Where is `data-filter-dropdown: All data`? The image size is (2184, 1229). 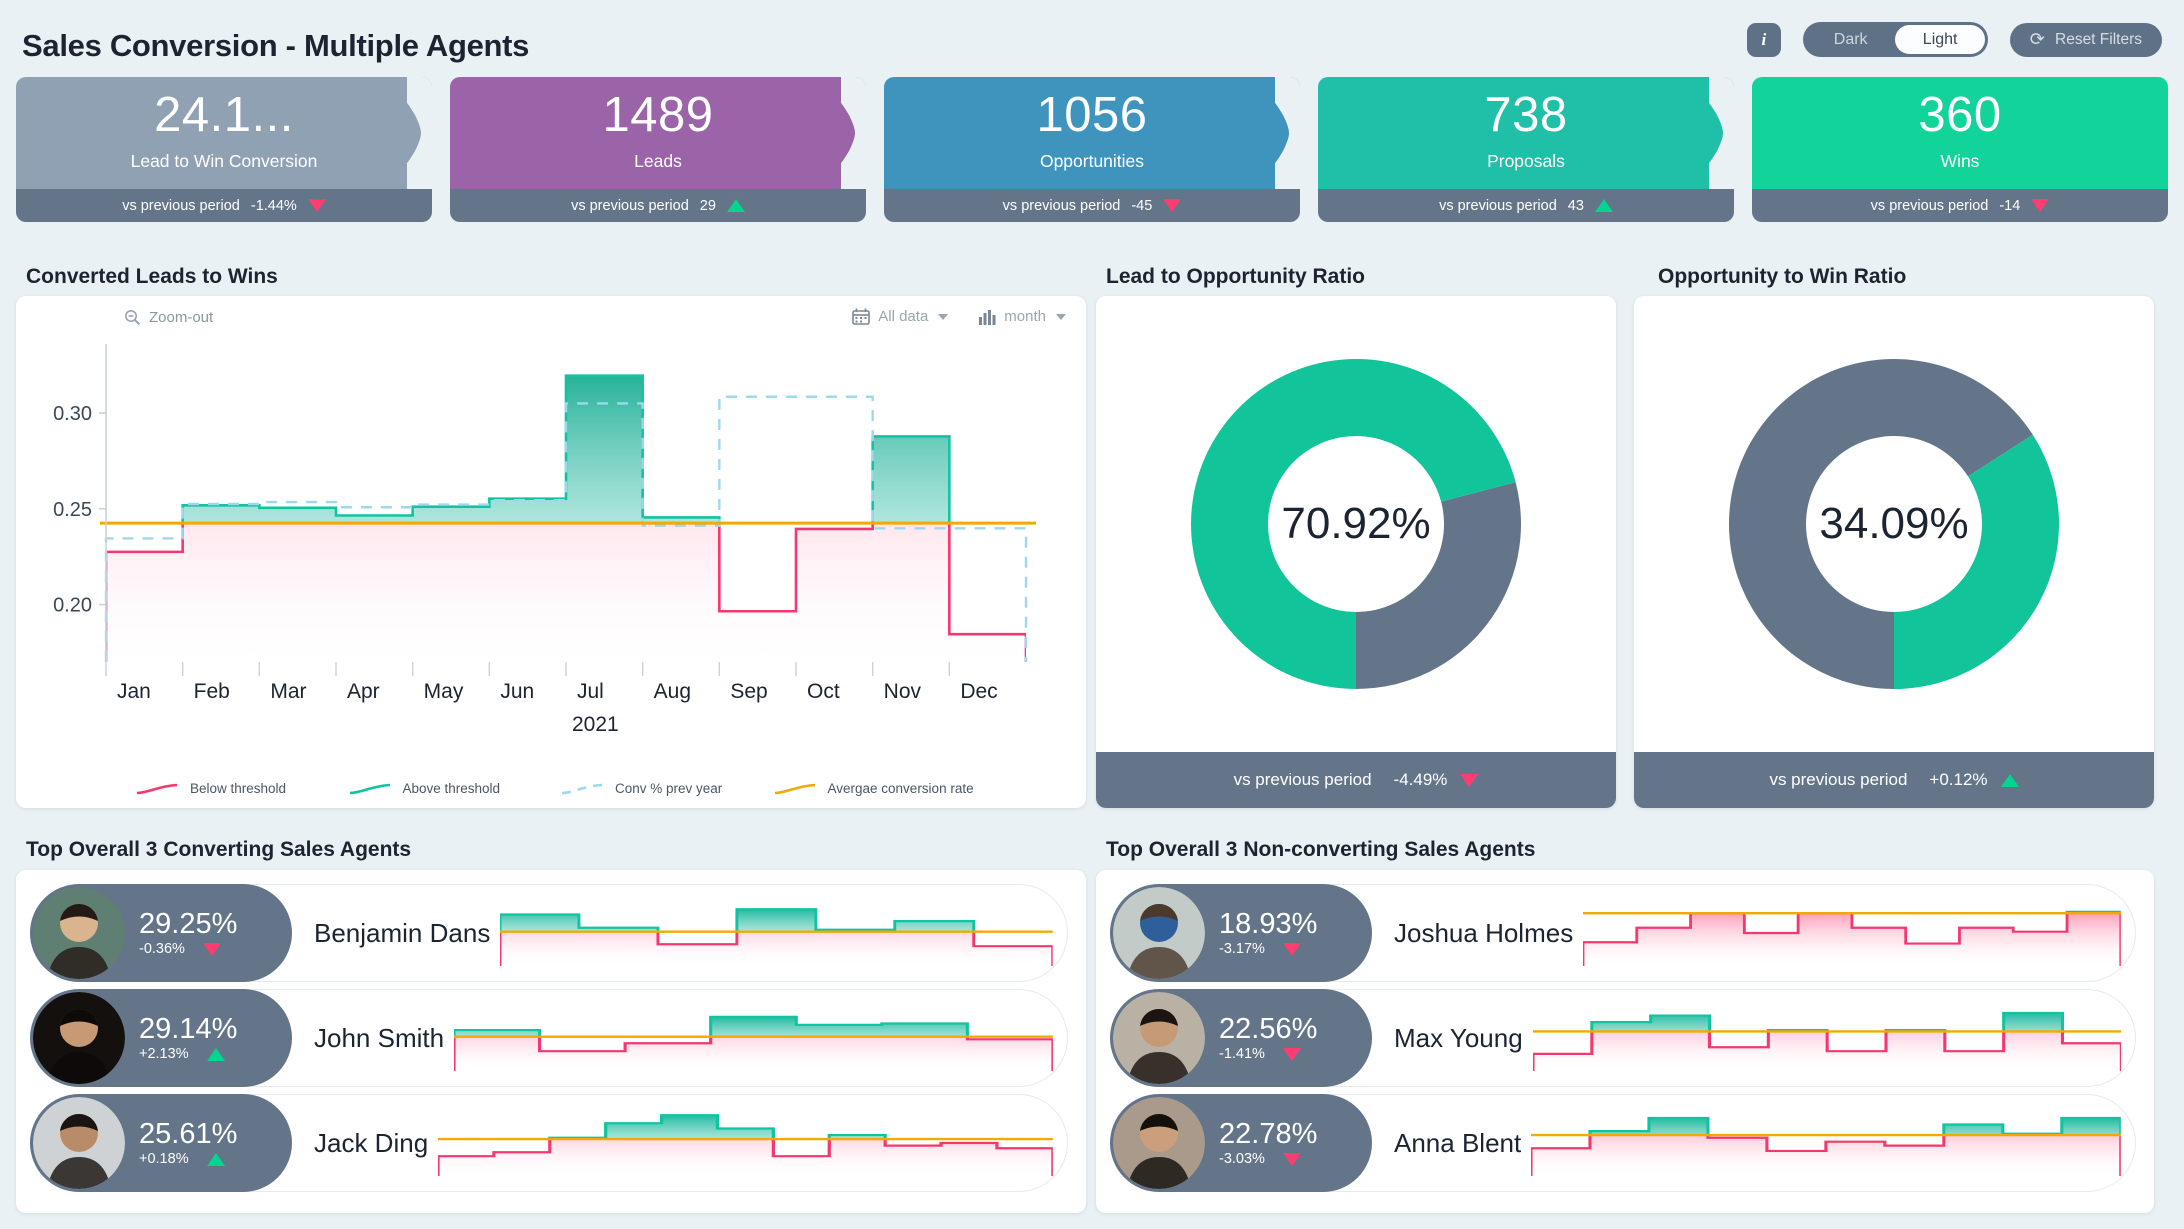 data-filter-dropdown: All data is located at coordinates (900, 316).